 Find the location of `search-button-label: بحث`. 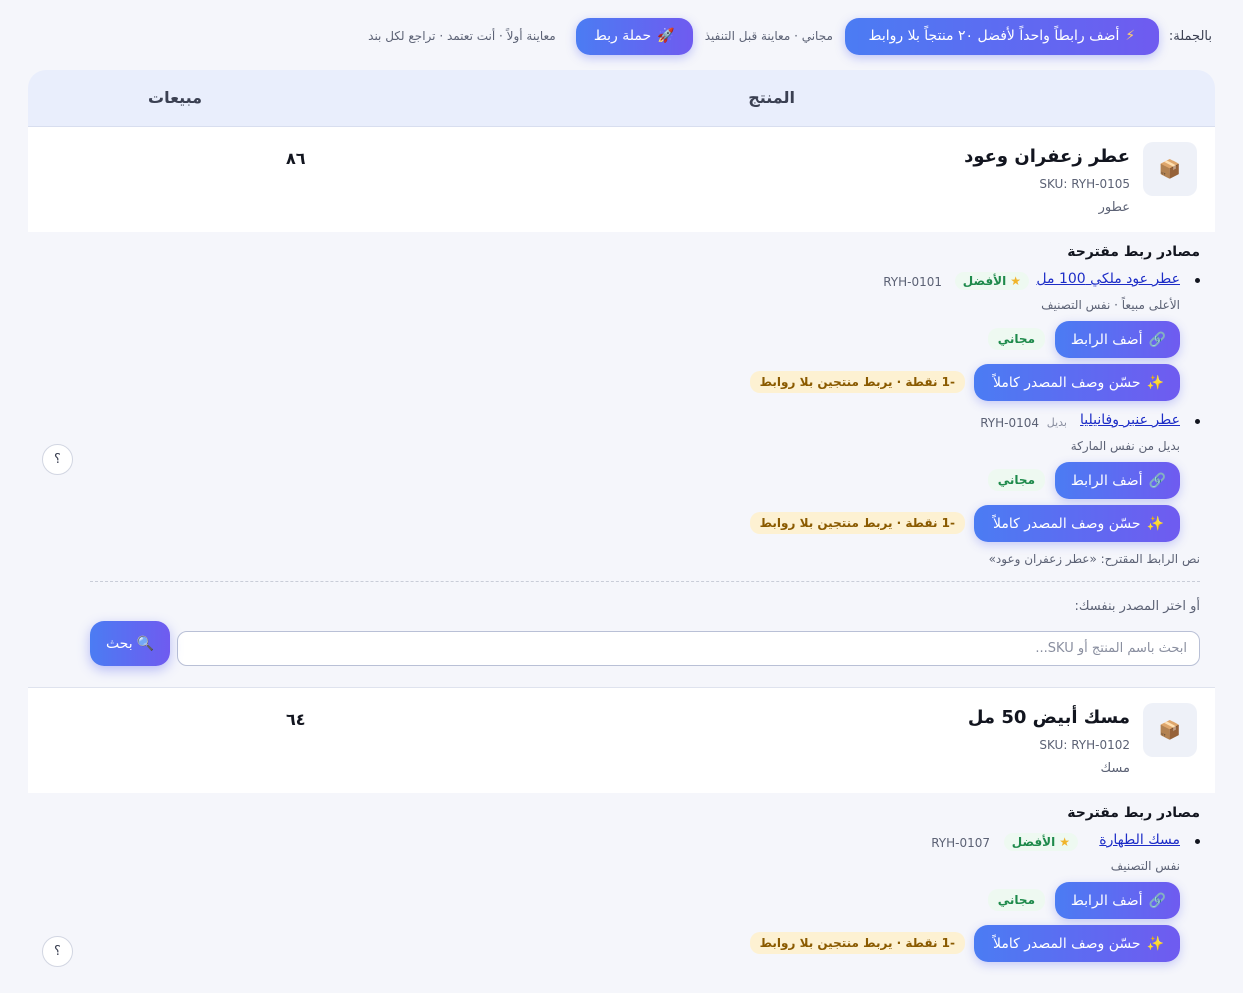

search-button-label: بحث is located at coordinates (119, 643).